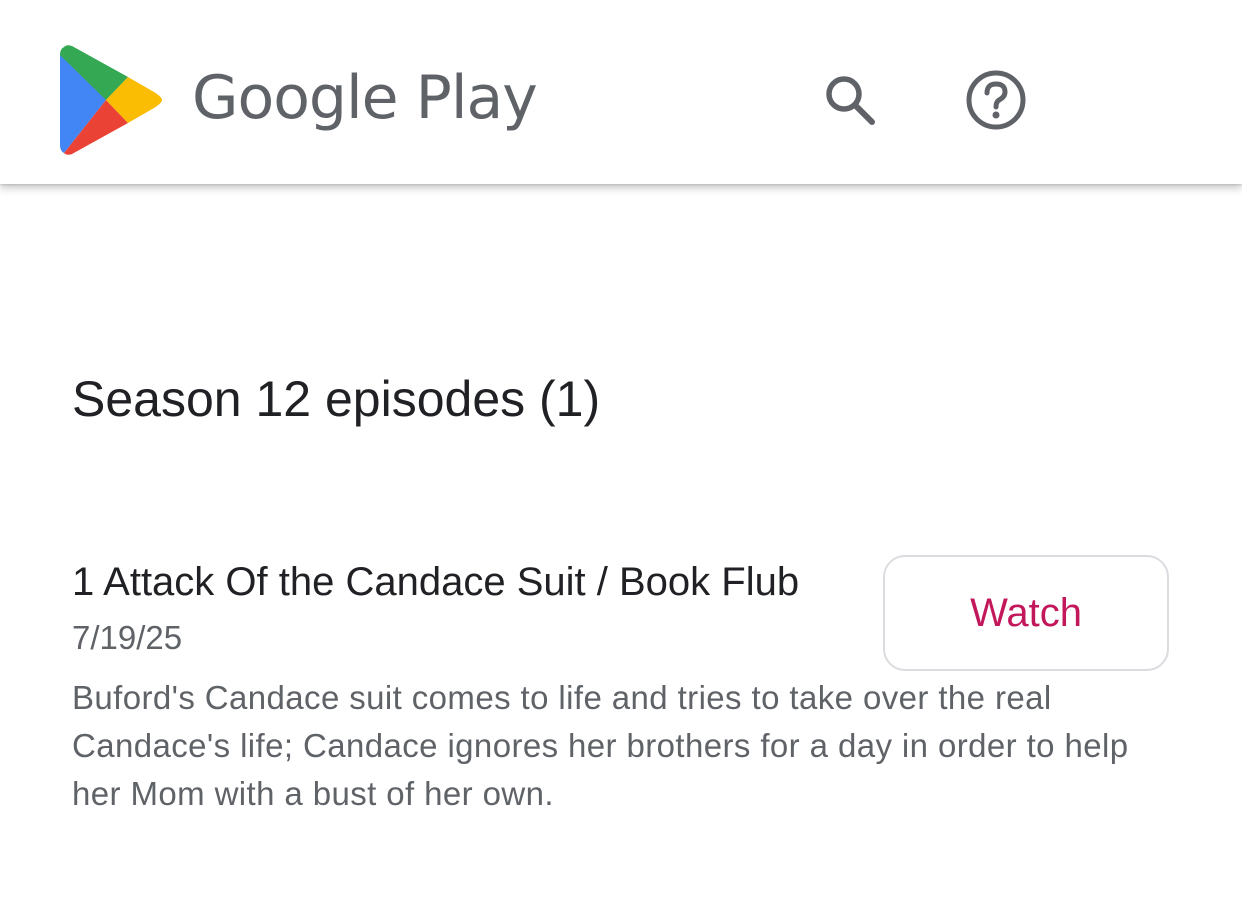  I want to click on search-button, so click(850, 100).